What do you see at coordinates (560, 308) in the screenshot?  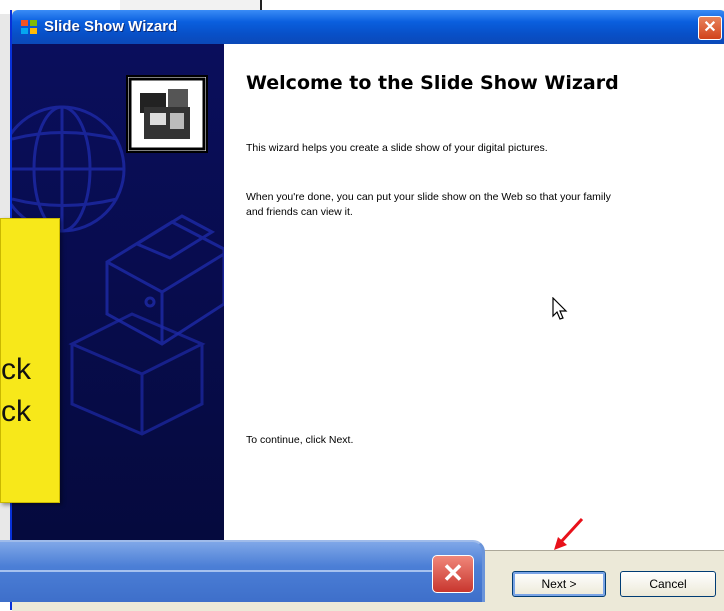 I see `mouse-cursor-icon` at bounding box center [560, 308].